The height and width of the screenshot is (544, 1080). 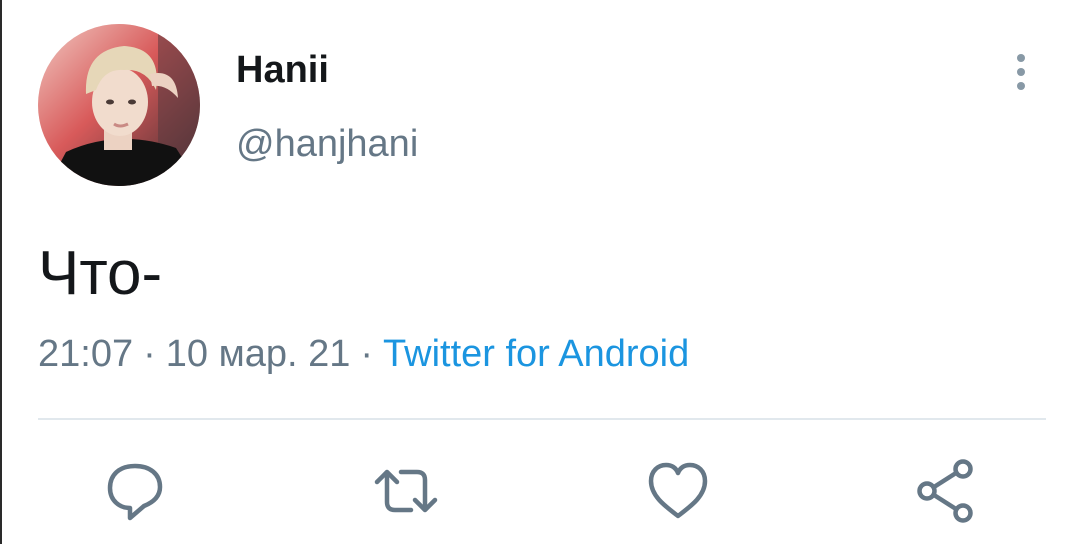 I want to click on reply-button, so click(x=135, y=491).